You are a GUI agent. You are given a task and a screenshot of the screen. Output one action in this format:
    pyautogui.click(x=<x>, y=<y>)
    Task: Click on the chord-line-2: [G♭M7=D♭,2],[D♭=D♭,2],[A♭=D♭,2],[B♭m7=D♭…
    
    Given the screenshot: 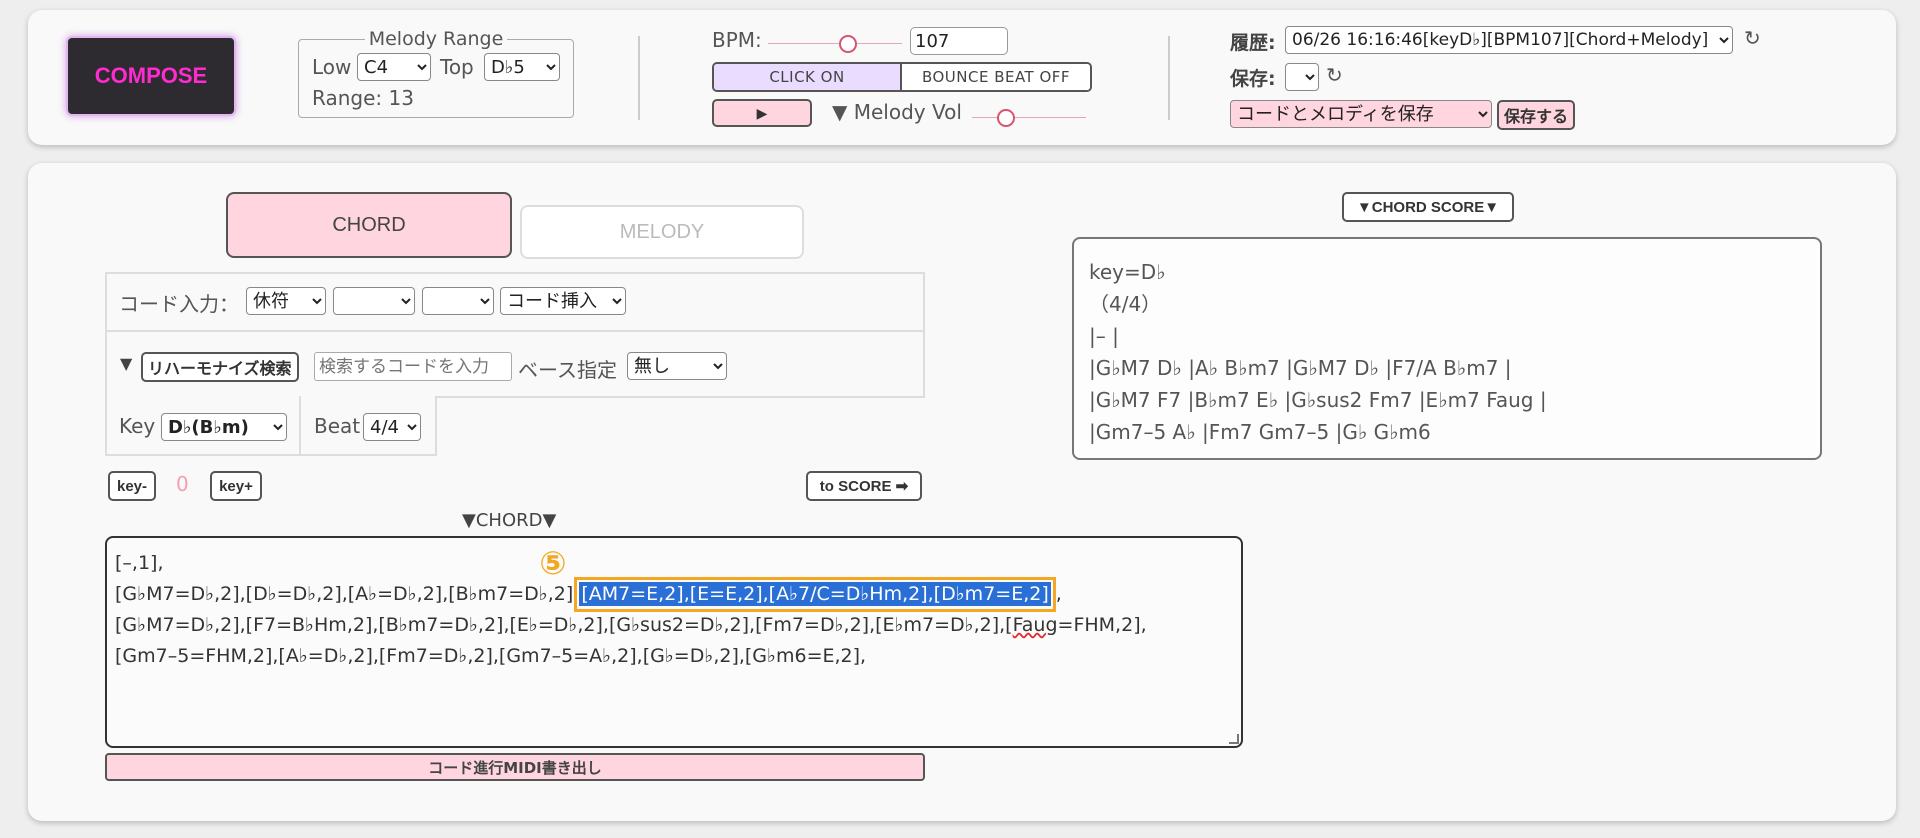 What is the action you would take?
    pyautogui.click(x=678, y=594)
    